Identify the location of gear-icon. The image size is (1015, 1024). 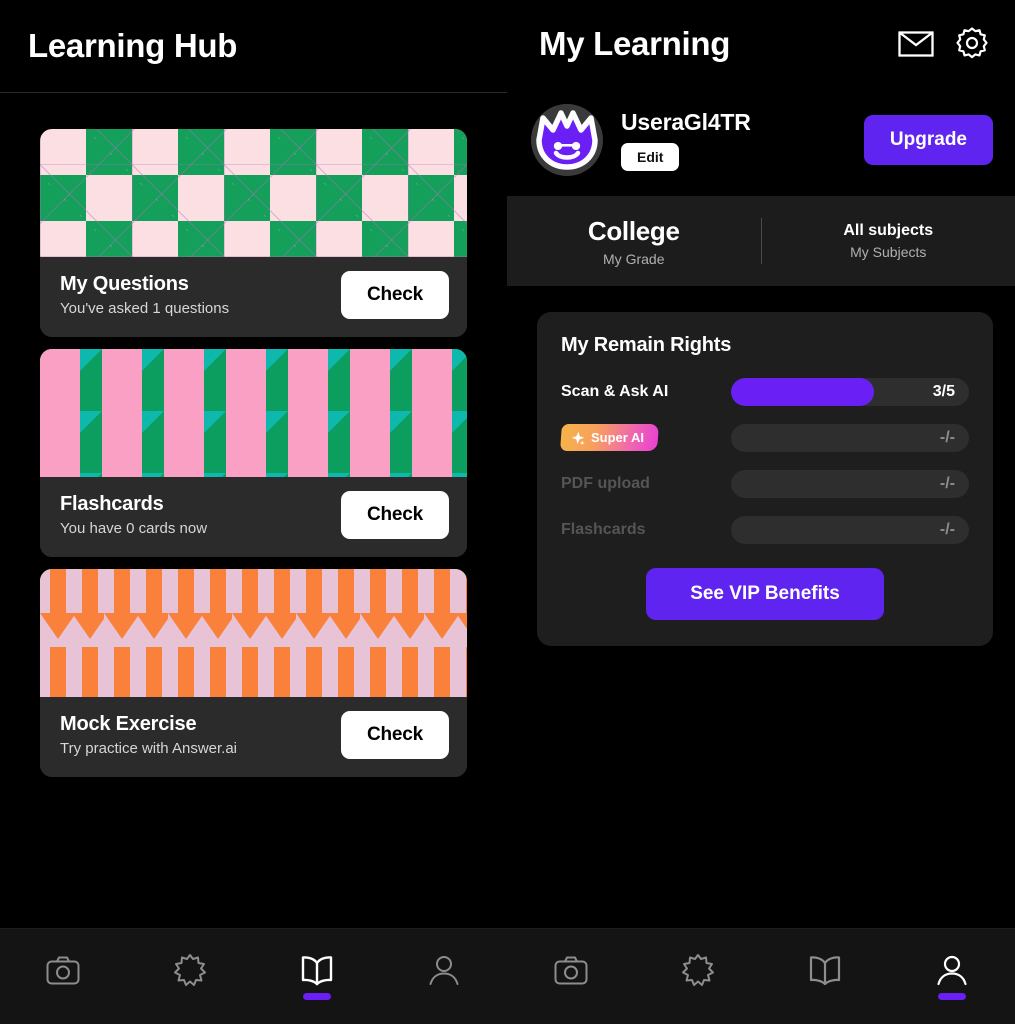
(972, 44).